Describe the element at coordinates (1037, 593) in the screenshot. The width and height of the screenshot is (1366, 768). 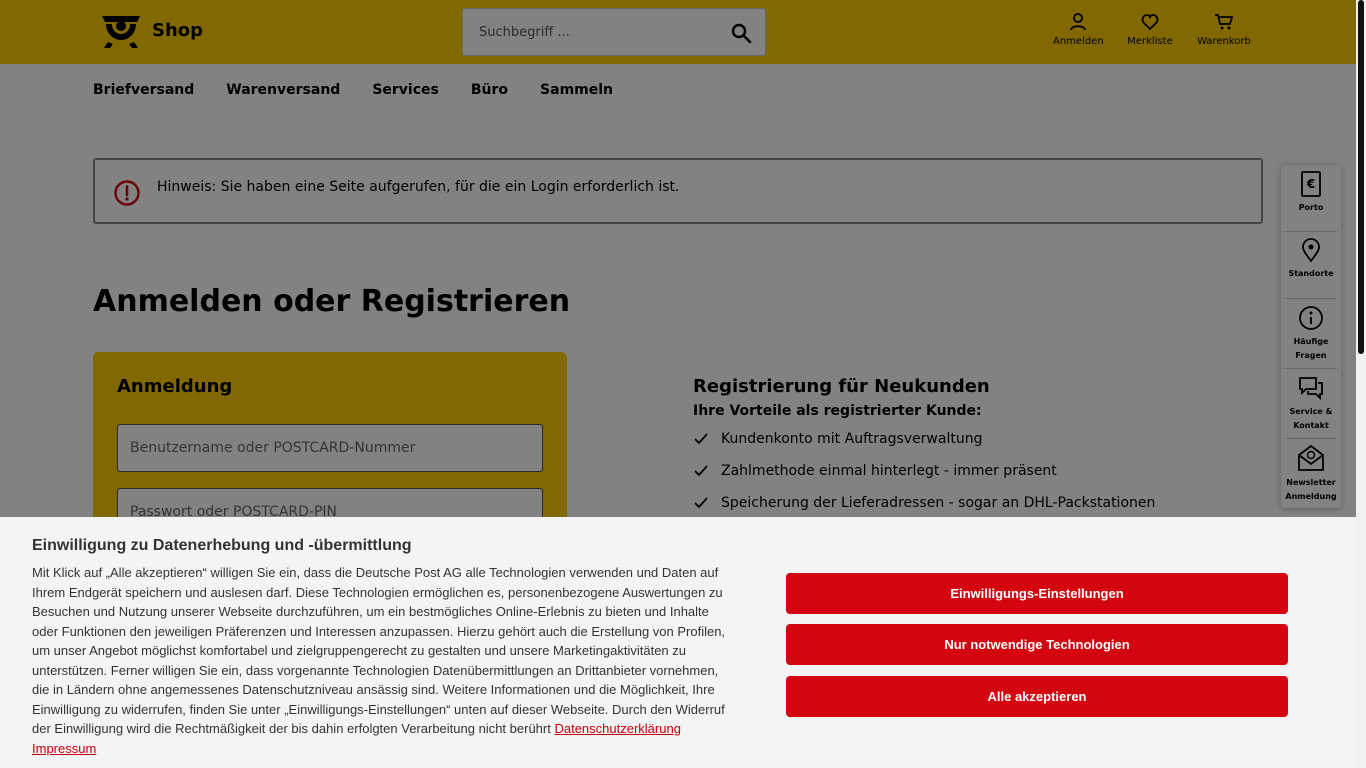
I see `consent-settings-button: Einwilligungs-Einstellungen` at that location.